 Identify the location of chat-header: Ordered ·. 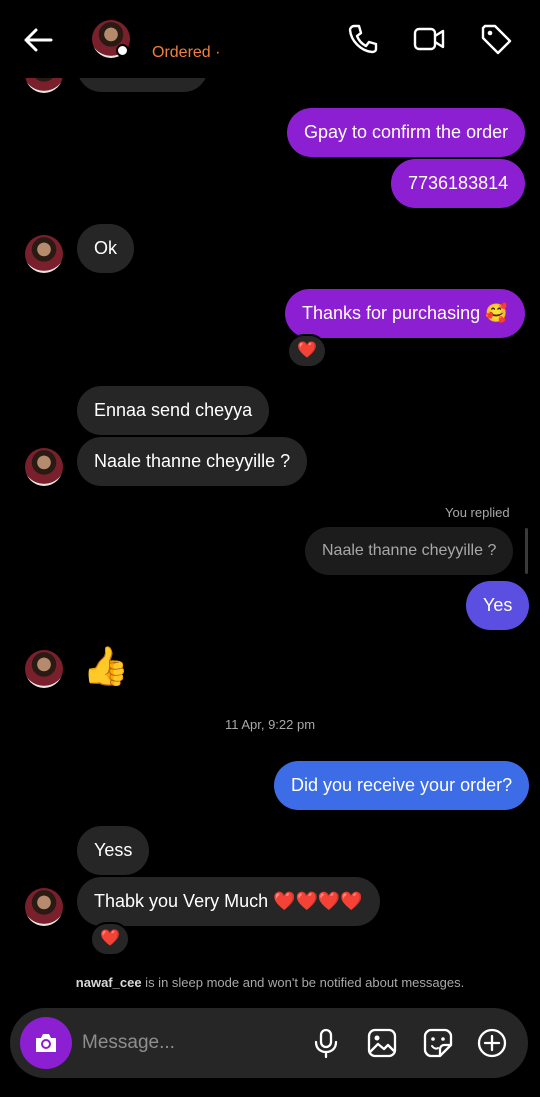
(270, 39).